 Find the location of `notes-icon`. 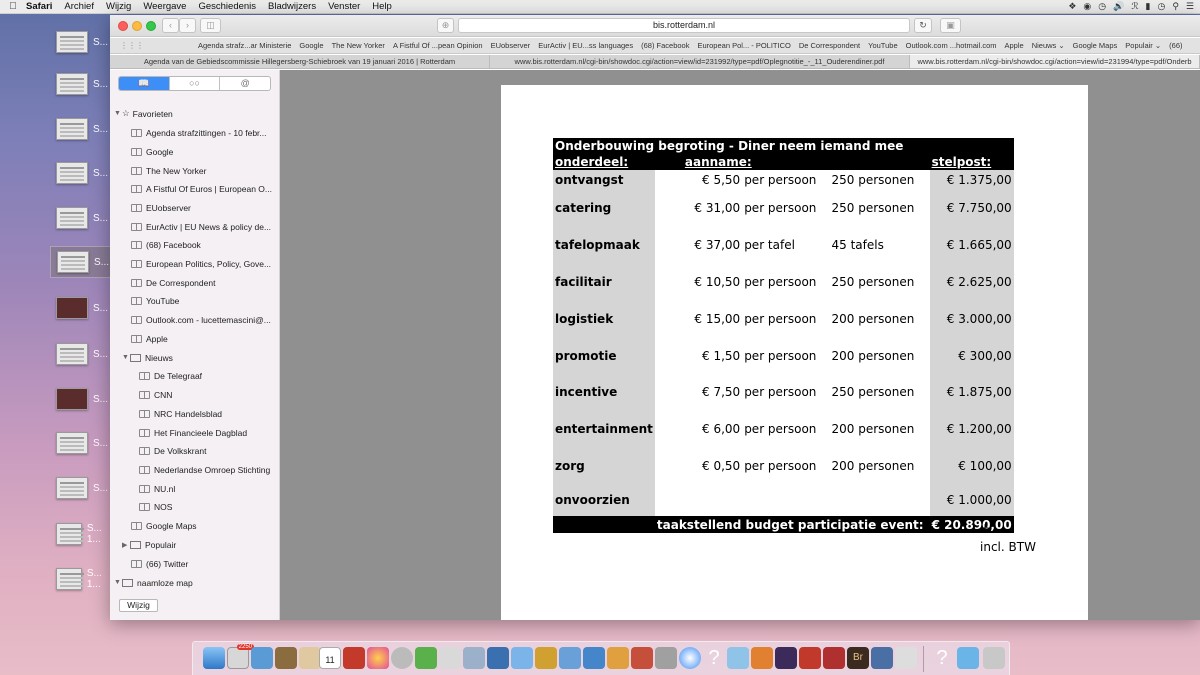

notes-icon is located at coordinates (286, 658).